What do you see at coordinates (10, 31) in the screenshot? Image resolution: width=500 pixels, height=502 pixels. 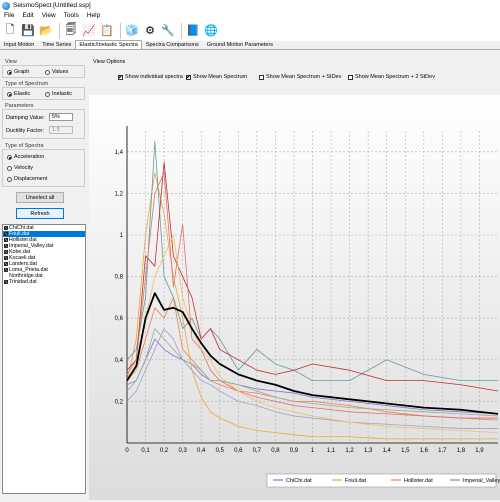 I see `new-file-icon: 🗋` at bounding box center [10, 31].